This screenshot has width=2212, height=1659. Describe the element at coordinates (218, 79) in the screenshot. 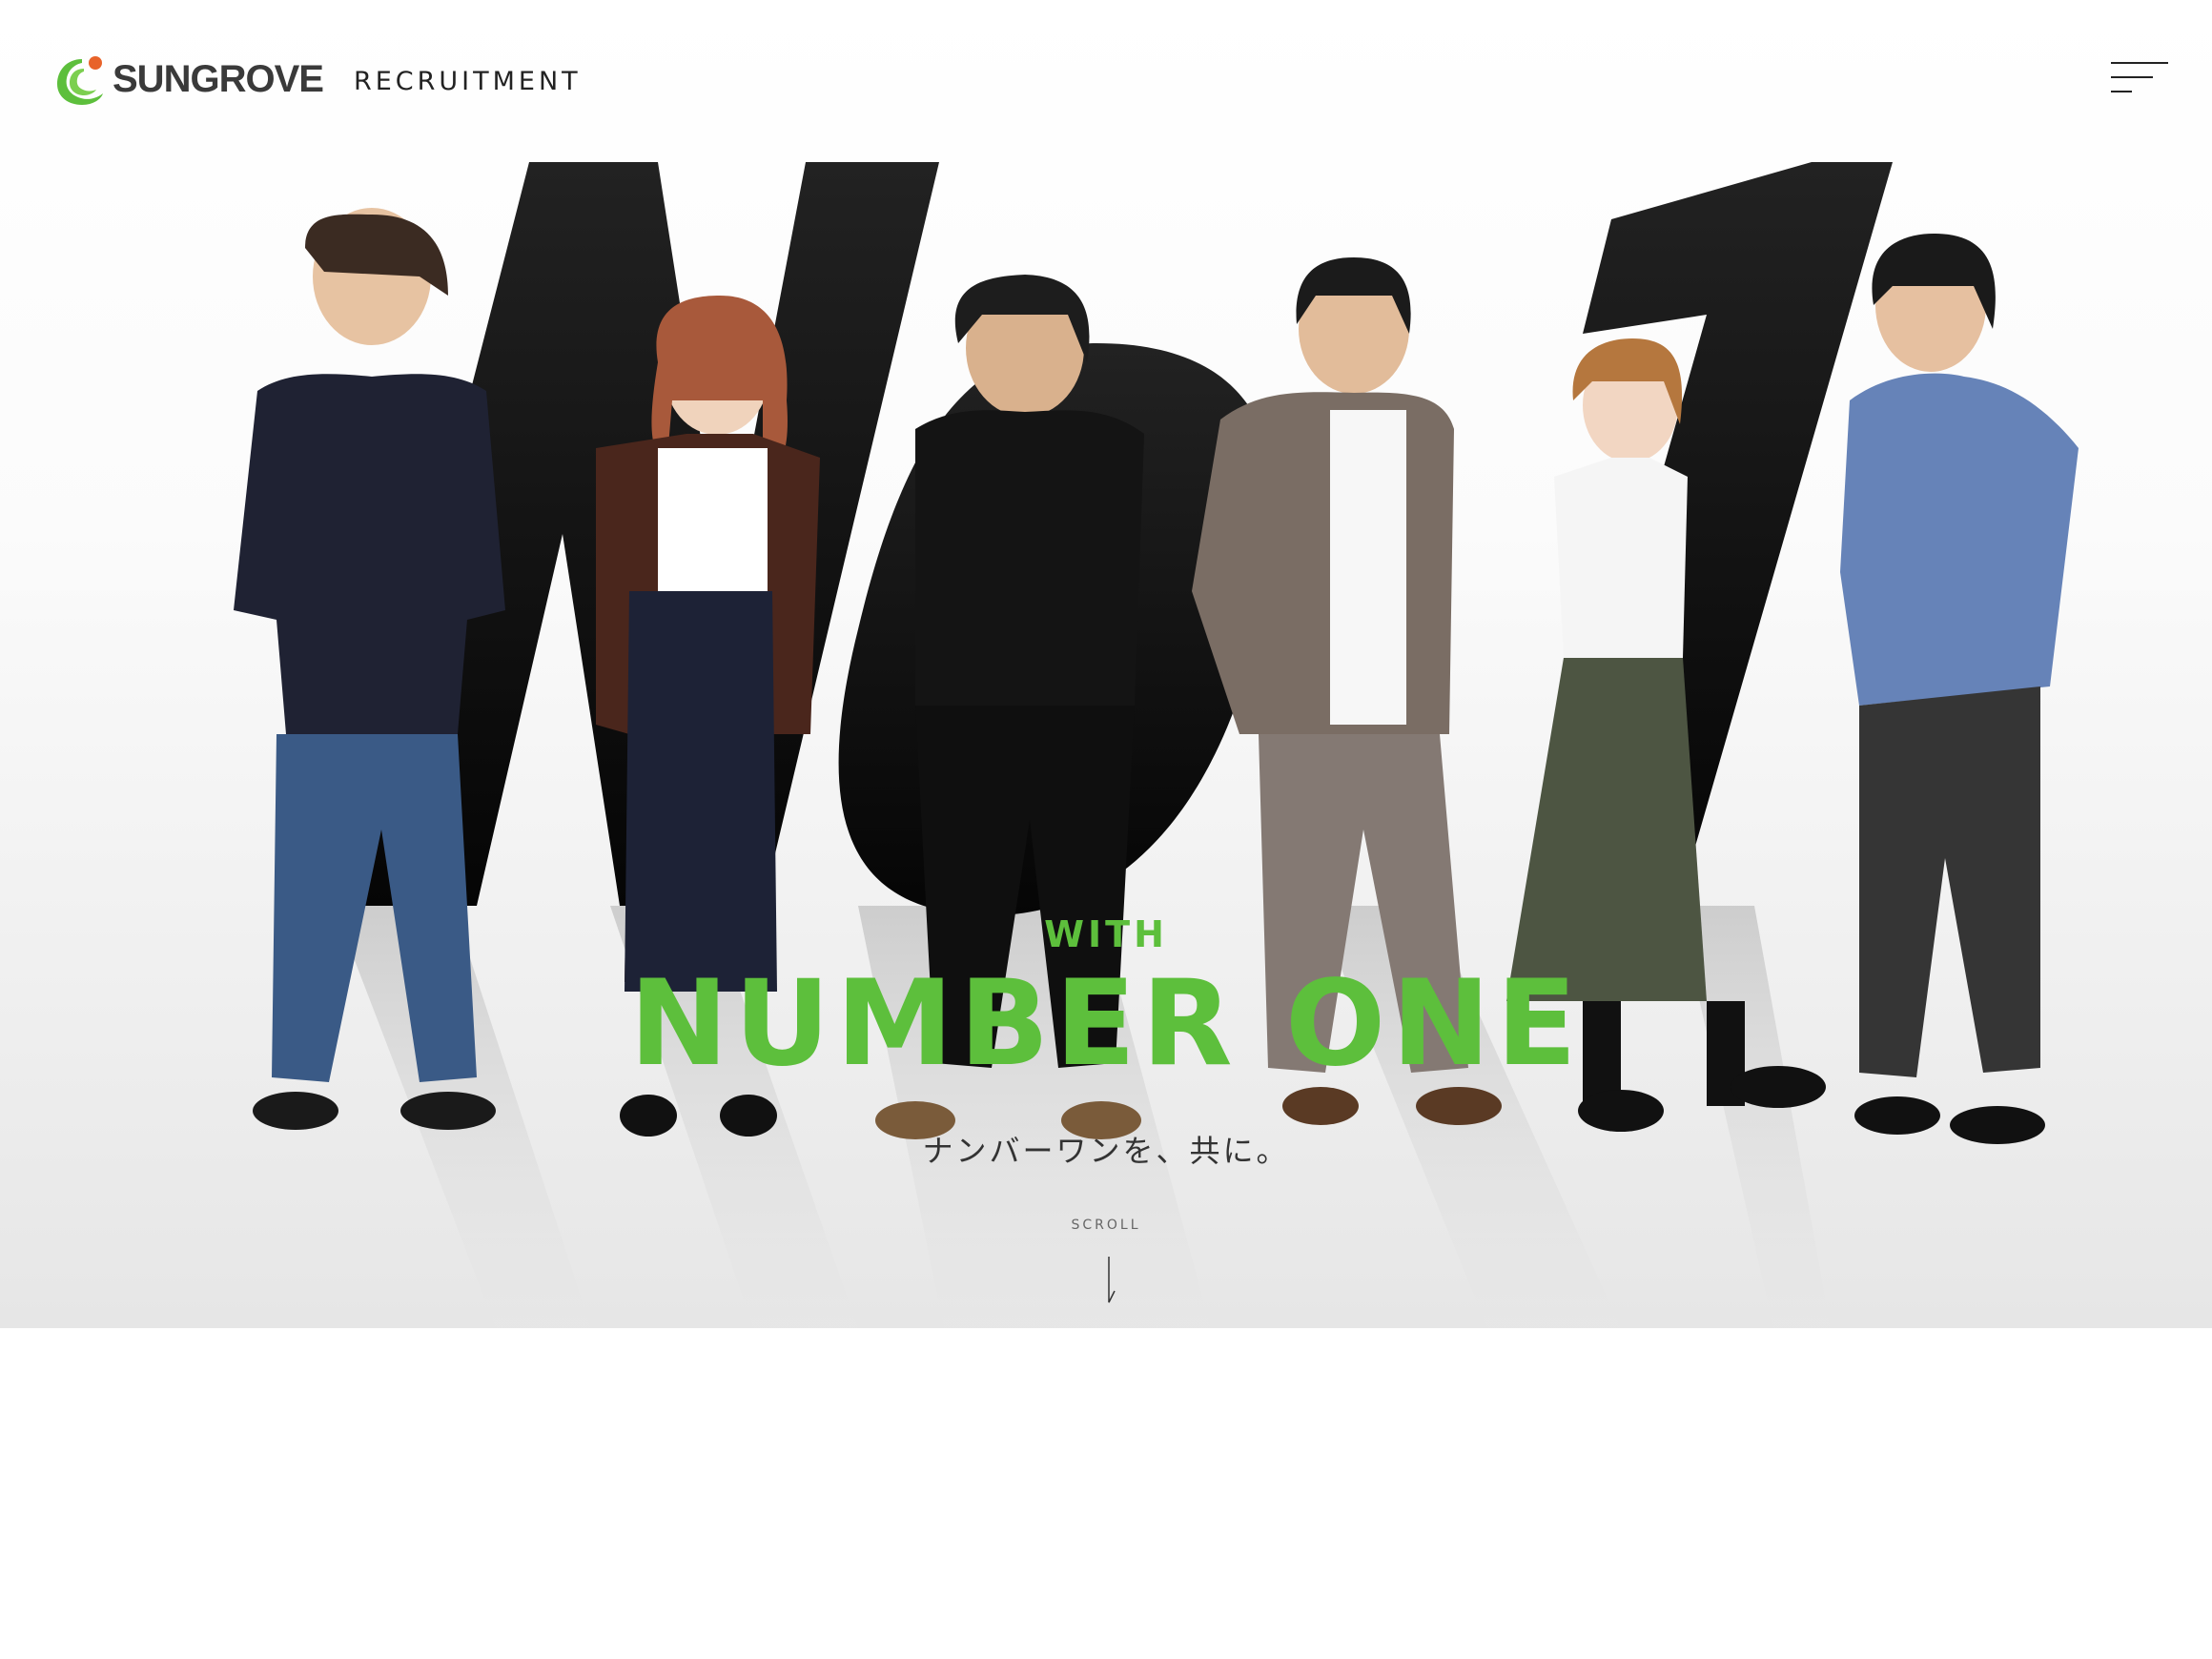

I see `logo-wordmark: SUNGROVE` at that location.